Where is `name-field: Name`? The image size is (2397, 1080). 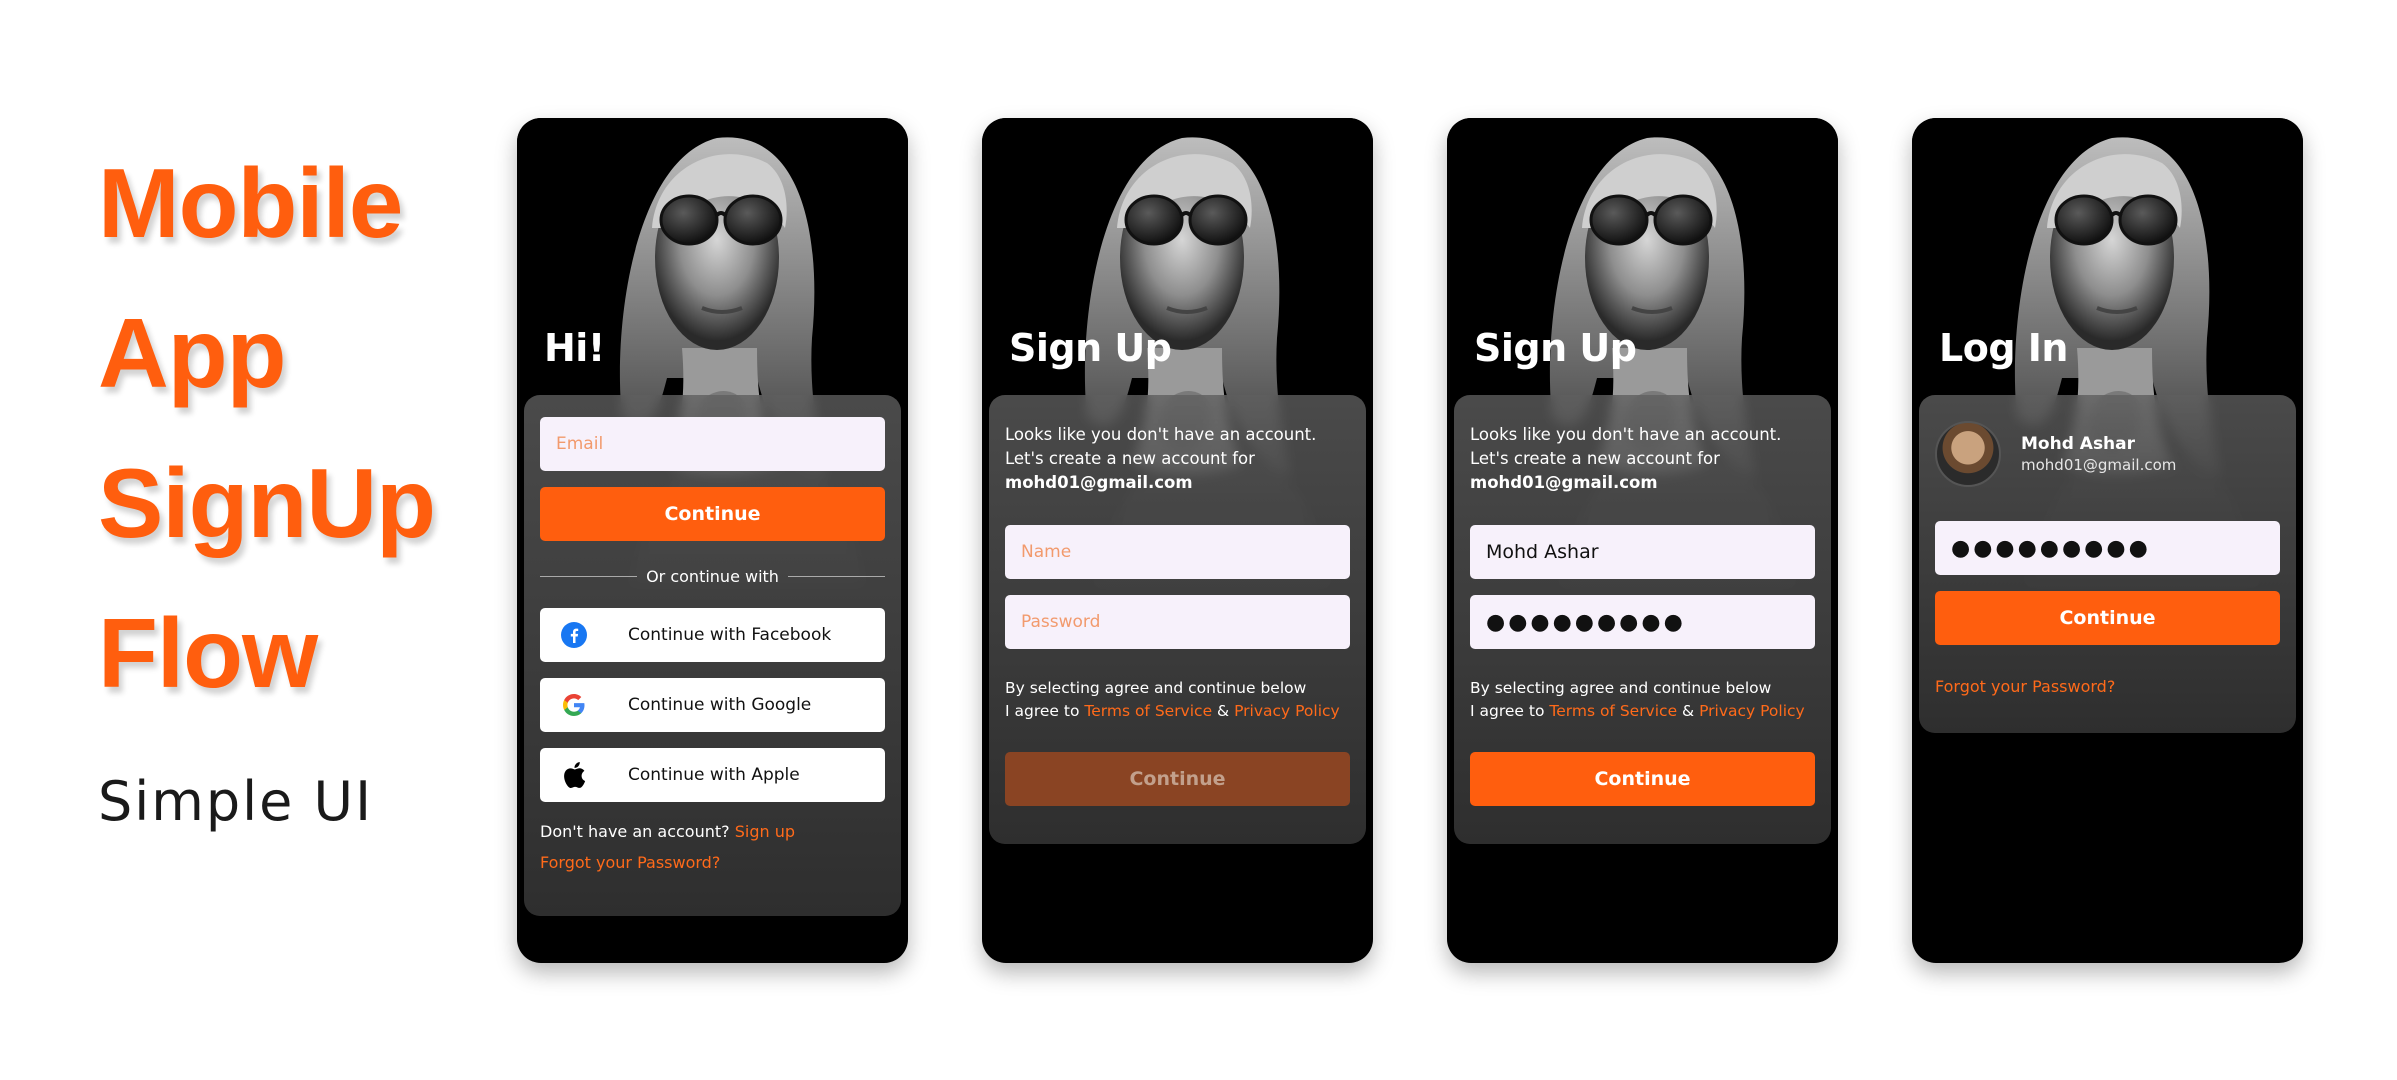 name-field: Name is located at coordinates (1177, 552).